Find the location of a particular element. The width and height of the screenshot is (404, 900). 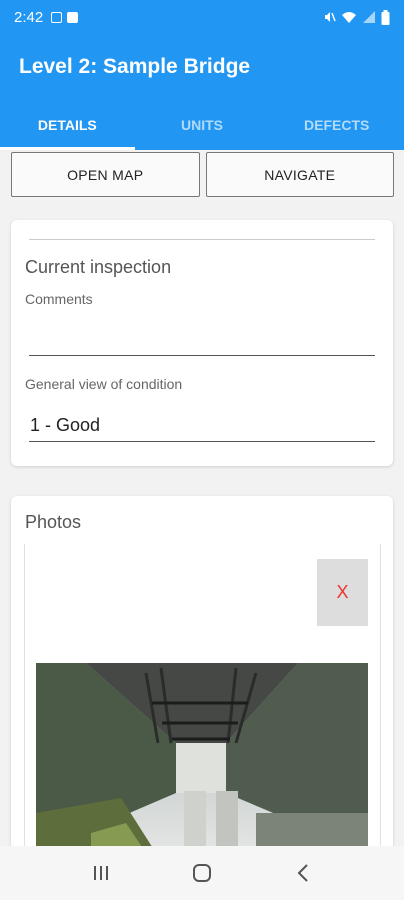

delete-photo-button: X is located at coordinates (342, 592).